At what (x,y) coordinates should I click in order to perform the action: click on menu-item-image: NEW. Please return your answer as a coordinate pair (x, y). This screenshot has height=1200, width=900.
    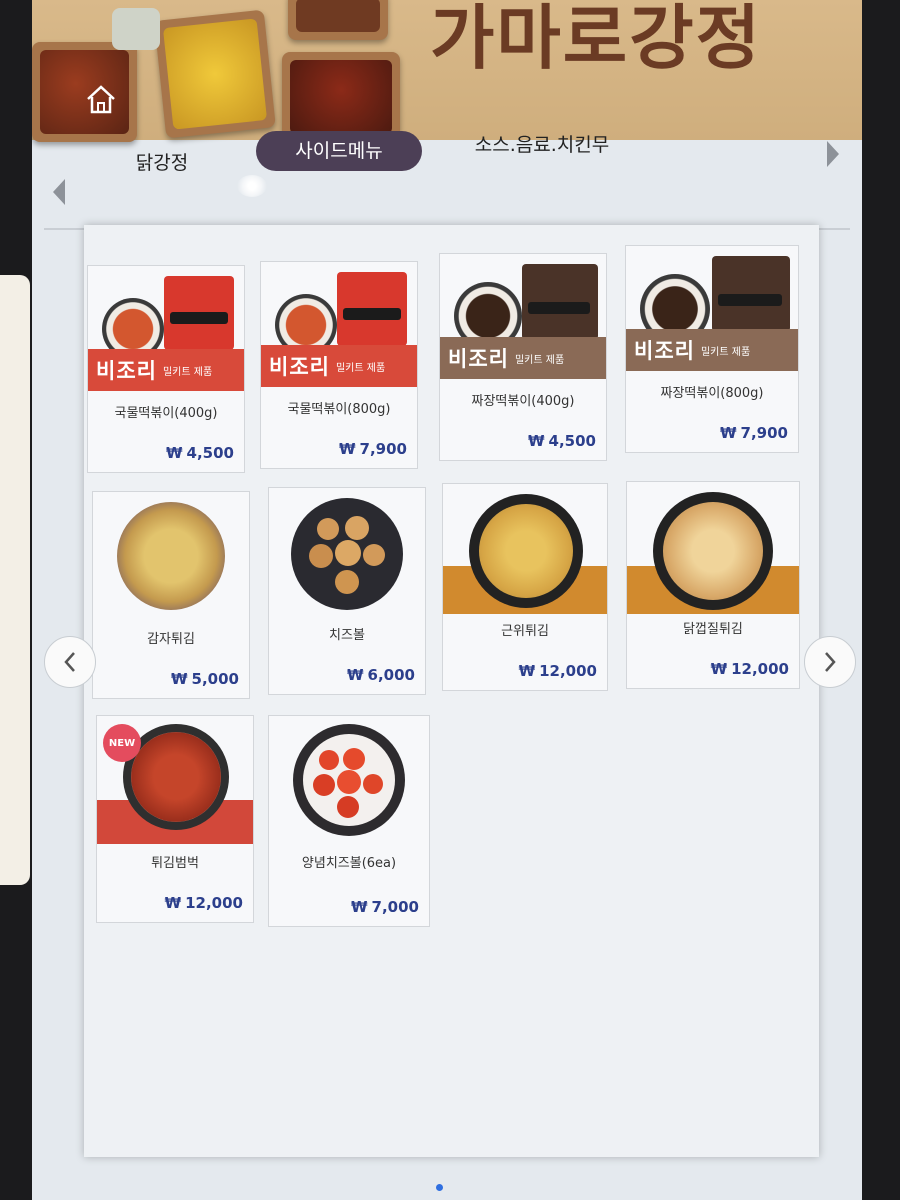
    Looking at the image, I should click on (175, 780).